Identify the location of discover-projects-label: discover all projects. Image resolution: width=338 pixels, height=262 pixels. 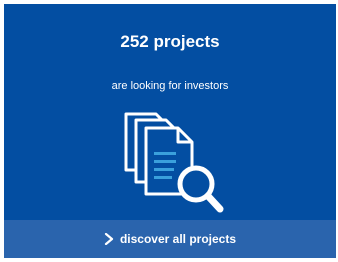
(178, 239).